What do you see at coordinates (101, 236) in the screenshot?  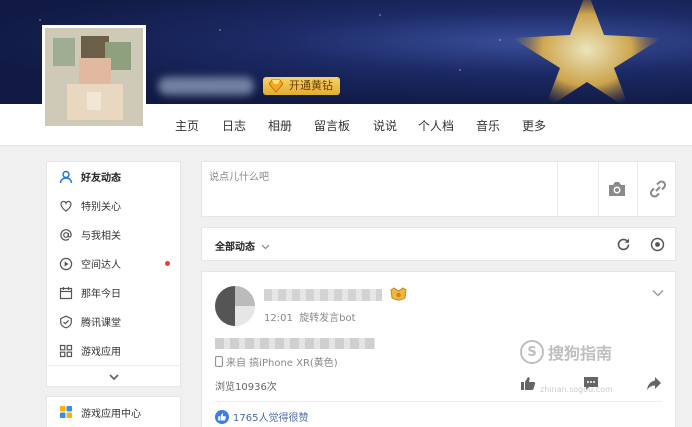 I see `sidebar-item-label: 与我相关` at bounding box center [101, 236].